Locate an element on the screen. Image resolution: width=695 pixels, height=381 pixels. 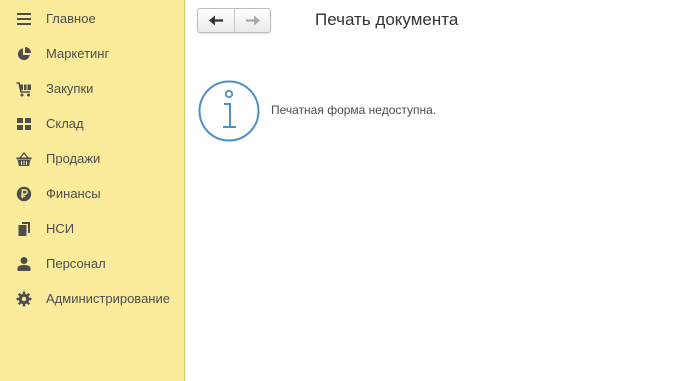
ruble-coin-icon is located at coordinates (24, 194).